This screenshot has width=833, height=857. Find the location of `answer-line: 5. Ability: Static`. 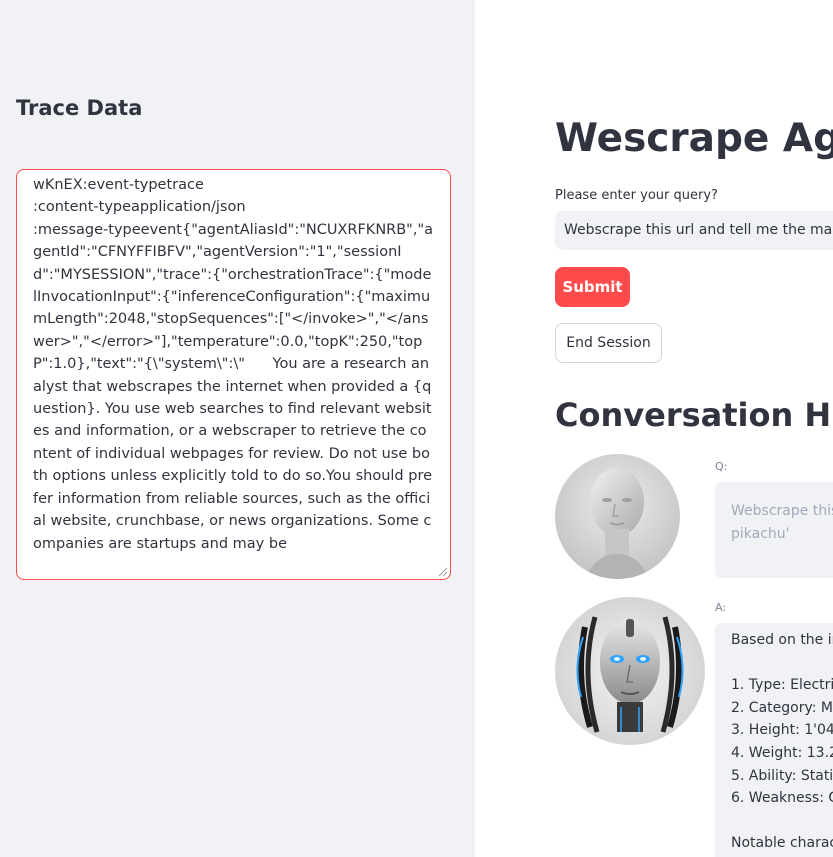

answer-line: 5. Ability: Static is located at coordinates (782, 776).